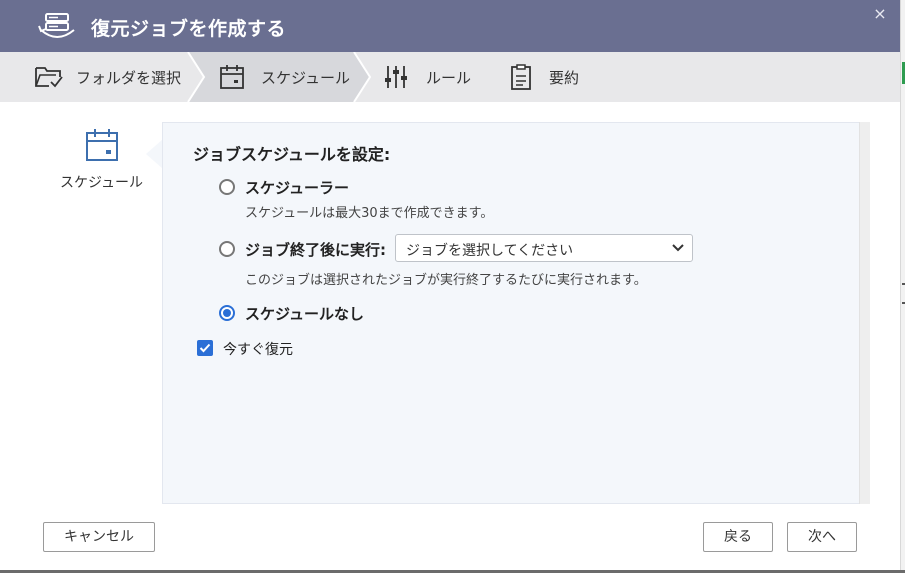 This screenshot has height=573, width=905. Describe the element at coordinates (864, 313) in the screenshot. I see `scrollbar` at that location.